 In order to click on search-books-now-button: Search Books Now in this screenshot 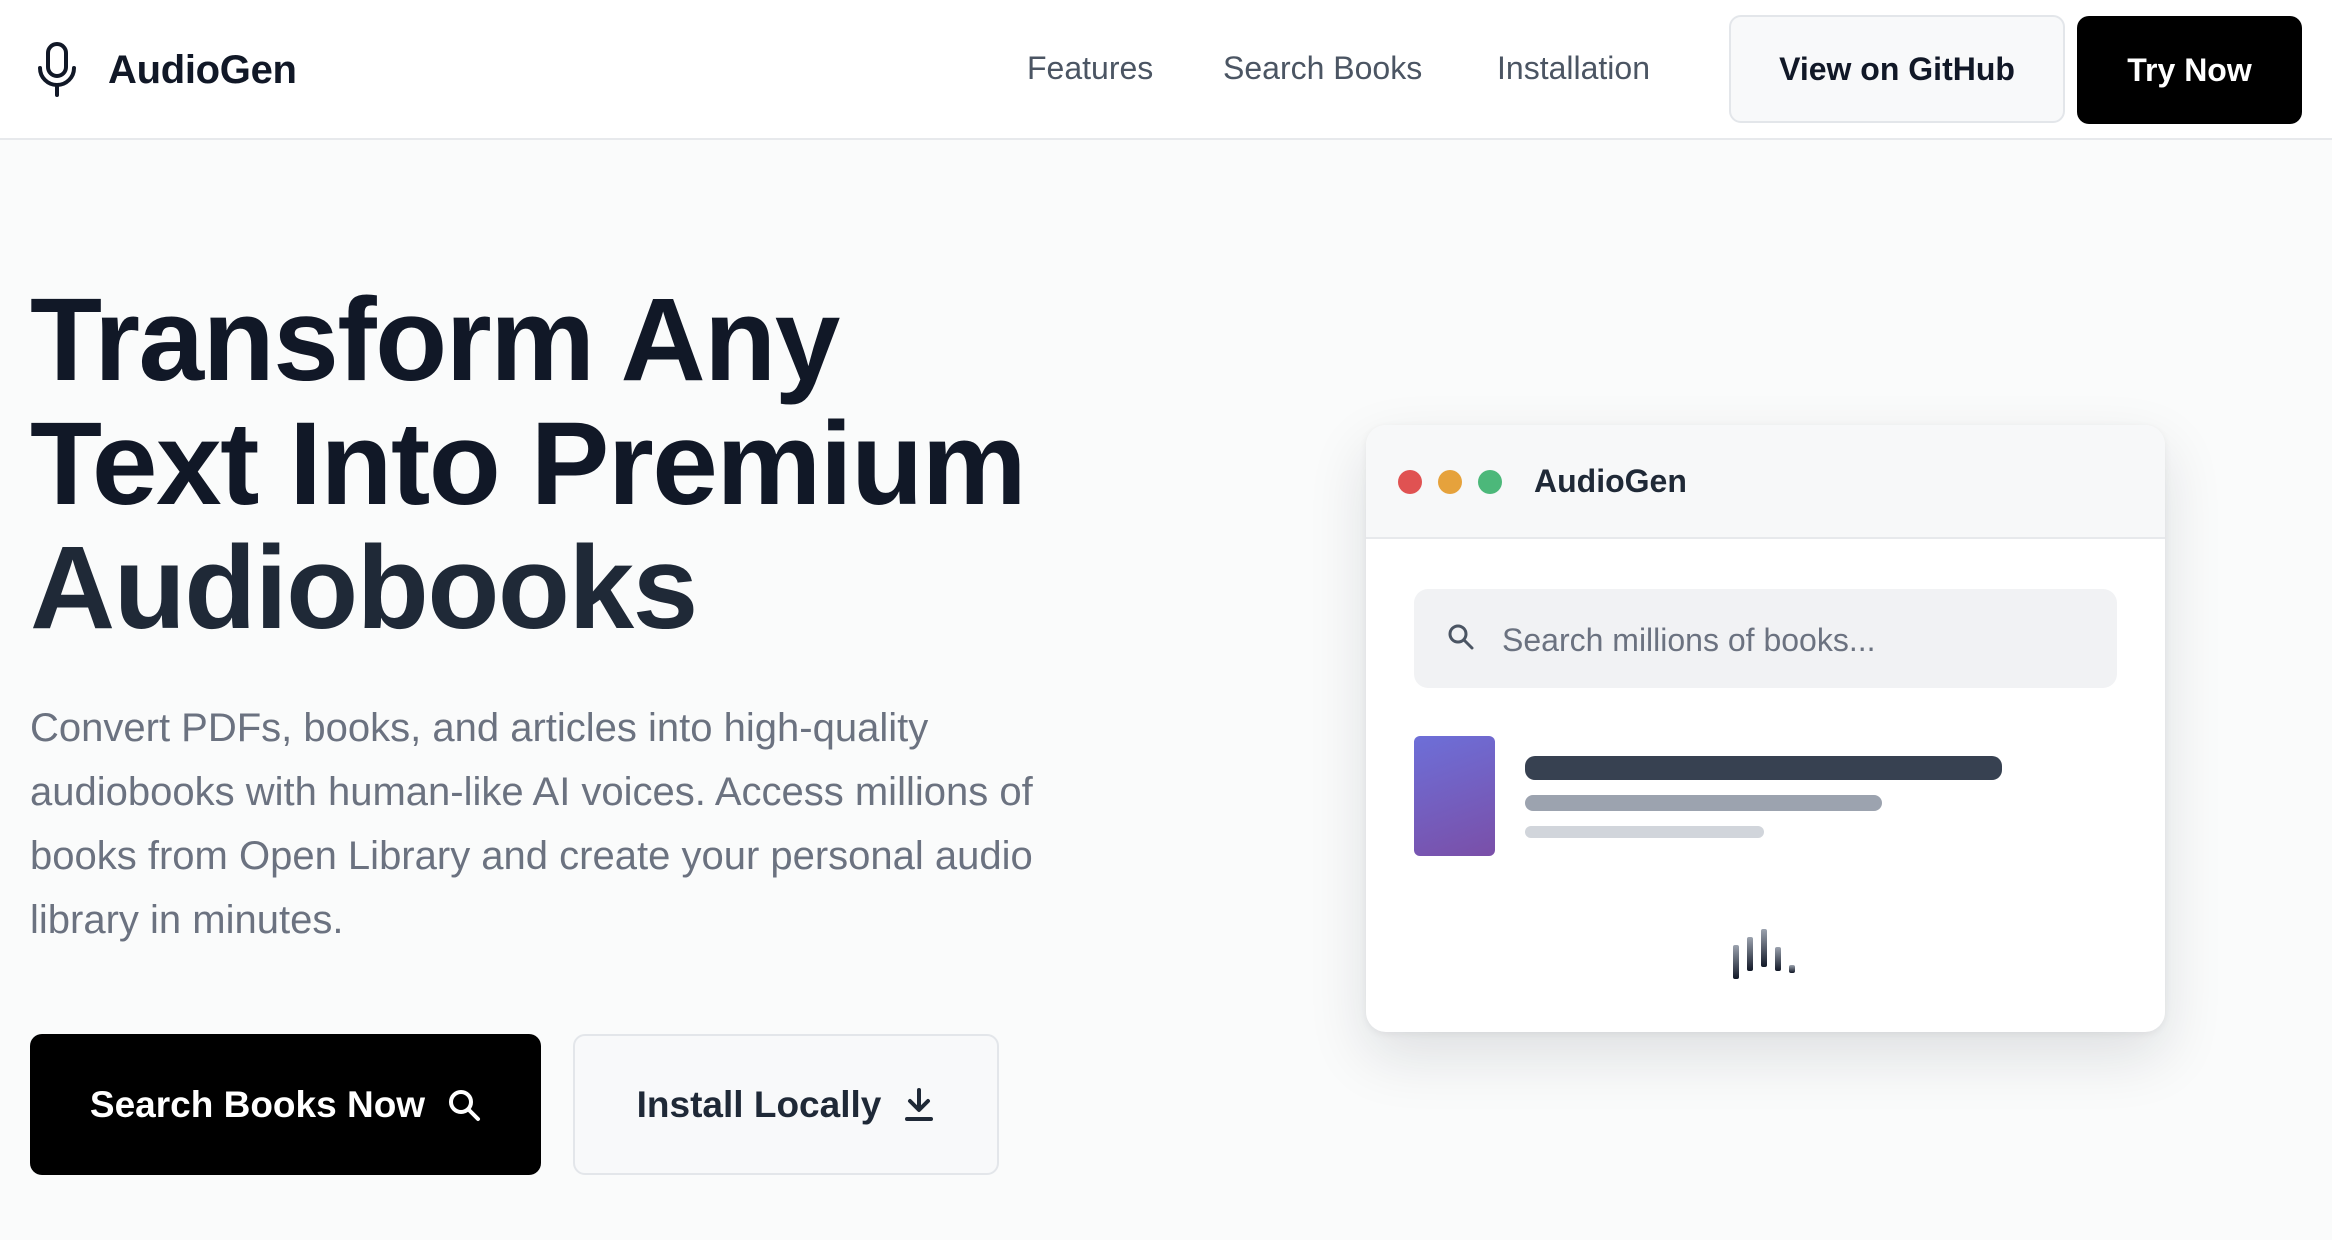, I will do `click(285, 1104)`.